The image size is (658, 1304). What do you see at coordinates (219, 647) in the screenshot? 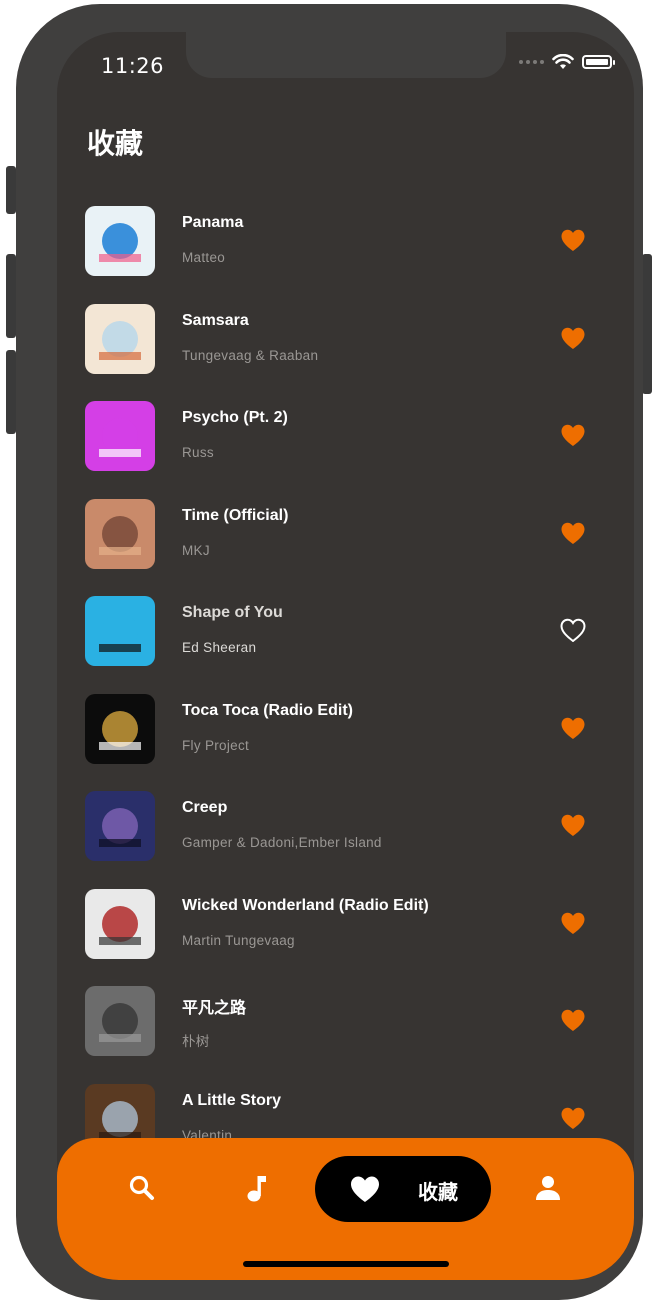
I see `song-artist: Ed Sheeran` at bounding box center [219, 647].